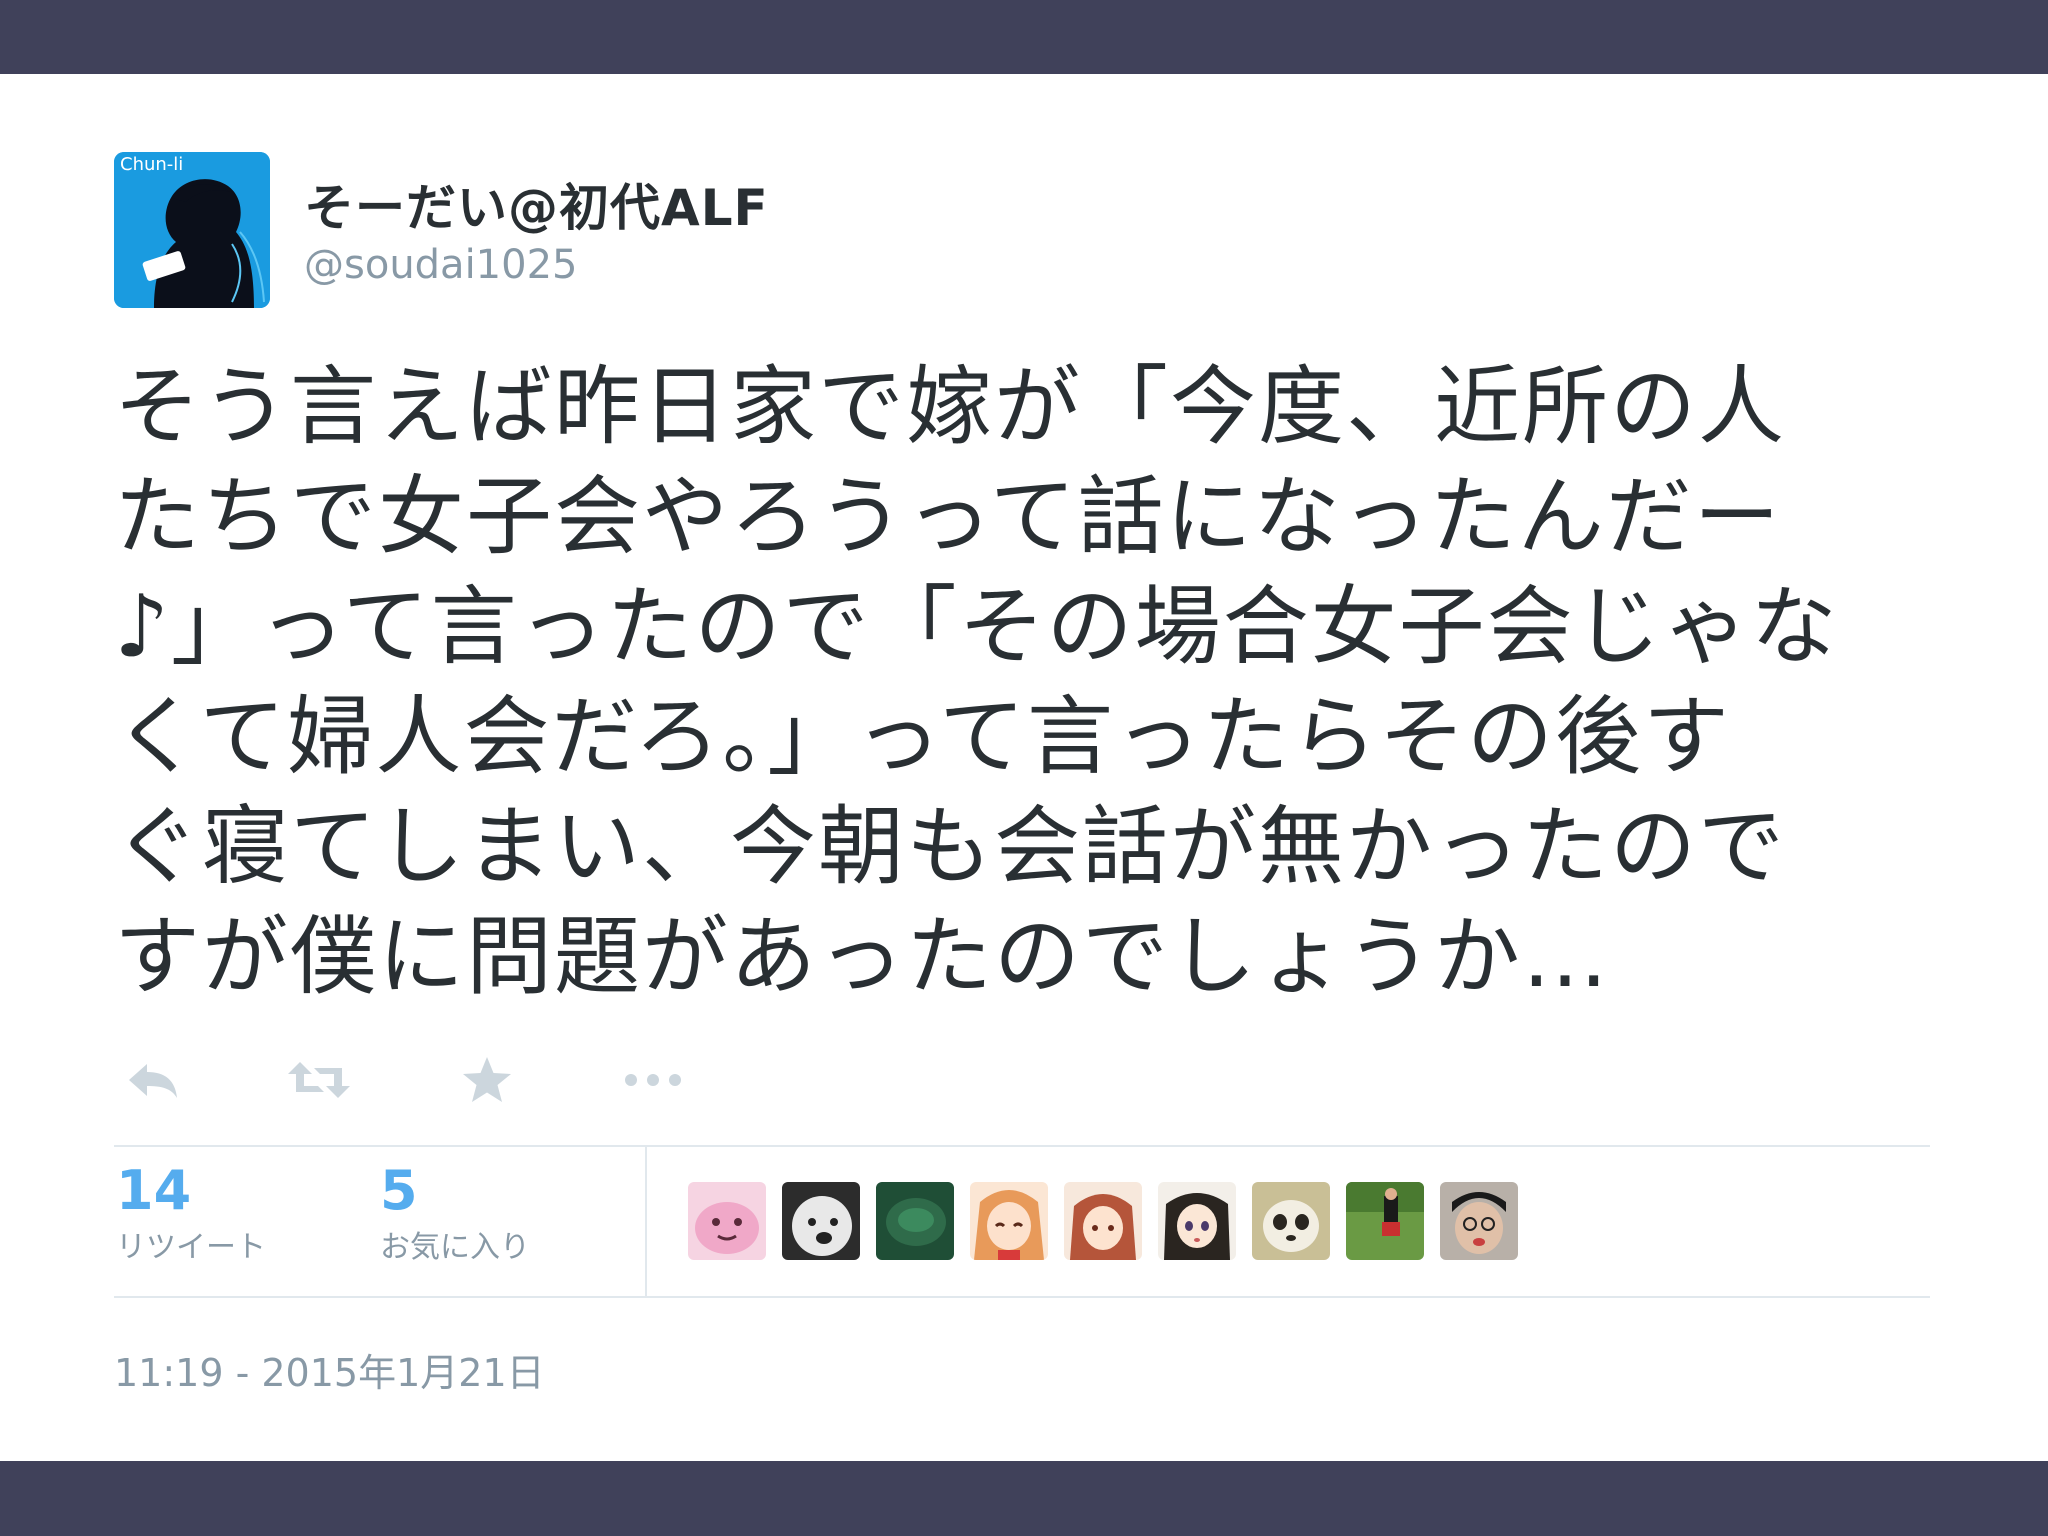 The image size is (2048, 1536). What do you see at coordinates (329, 1369) in the screenshot?
I see `tweet-timestamp: 11:19 - 2015年1月21日` at bounding box center [329, 1369].